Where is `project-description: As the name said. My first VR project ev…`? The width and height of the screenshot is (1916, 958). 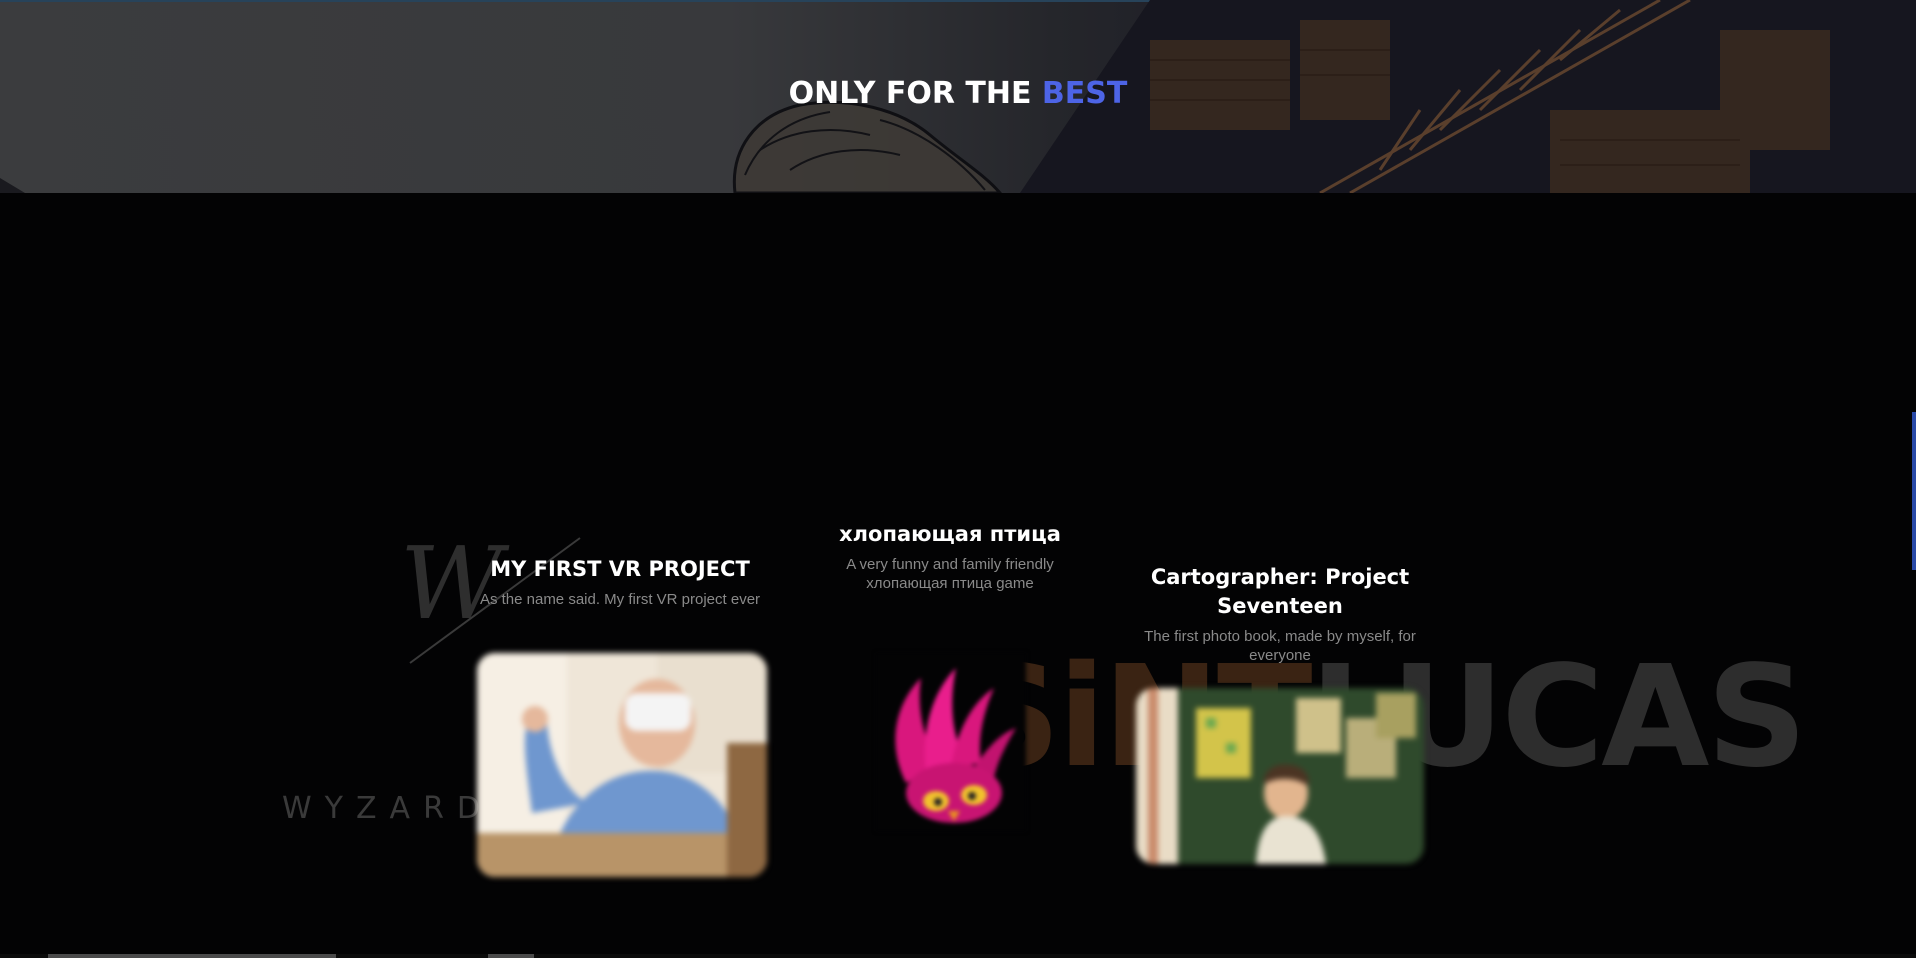 project-description: As the name said. My first VR project ev… is located at coordinates (620, 599).